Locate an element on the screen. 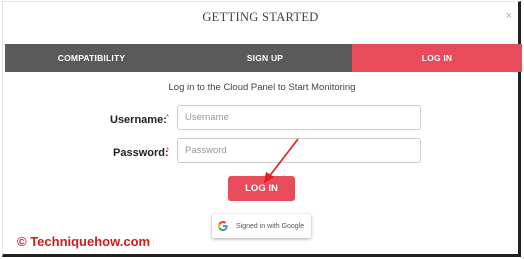 This screenshot has height=259, width=524. tab-bar: COMPATIBILITY SIGN UP LOG IN is located at coordinates (263, 58).